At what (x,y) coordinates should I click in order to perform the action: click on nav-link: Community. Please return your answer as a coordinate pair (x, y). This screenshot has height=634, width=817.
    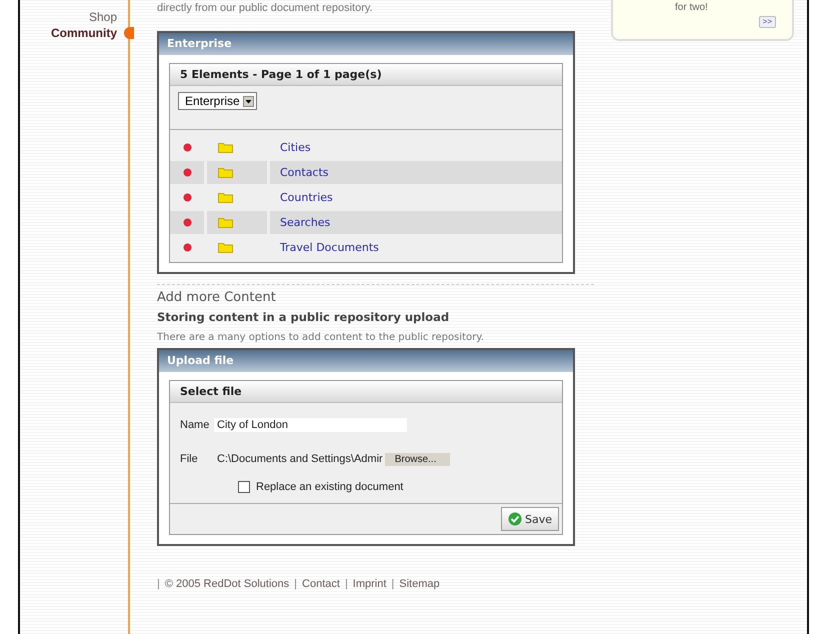
    Looking at the image, I should click on (84, 33).